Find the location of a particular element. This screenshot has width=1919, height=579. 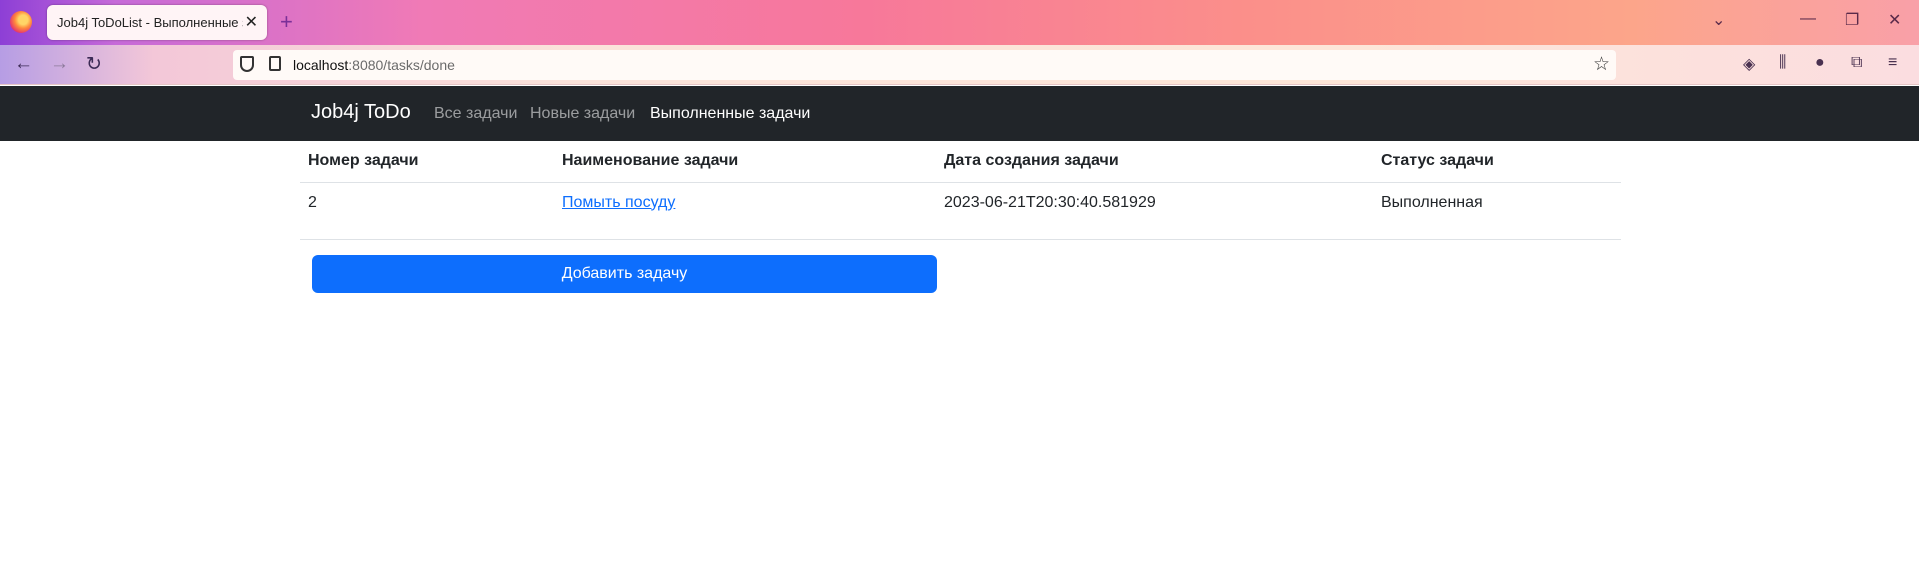

list-tabs-icon: ⌄ is located at coordinates (1718, 20).